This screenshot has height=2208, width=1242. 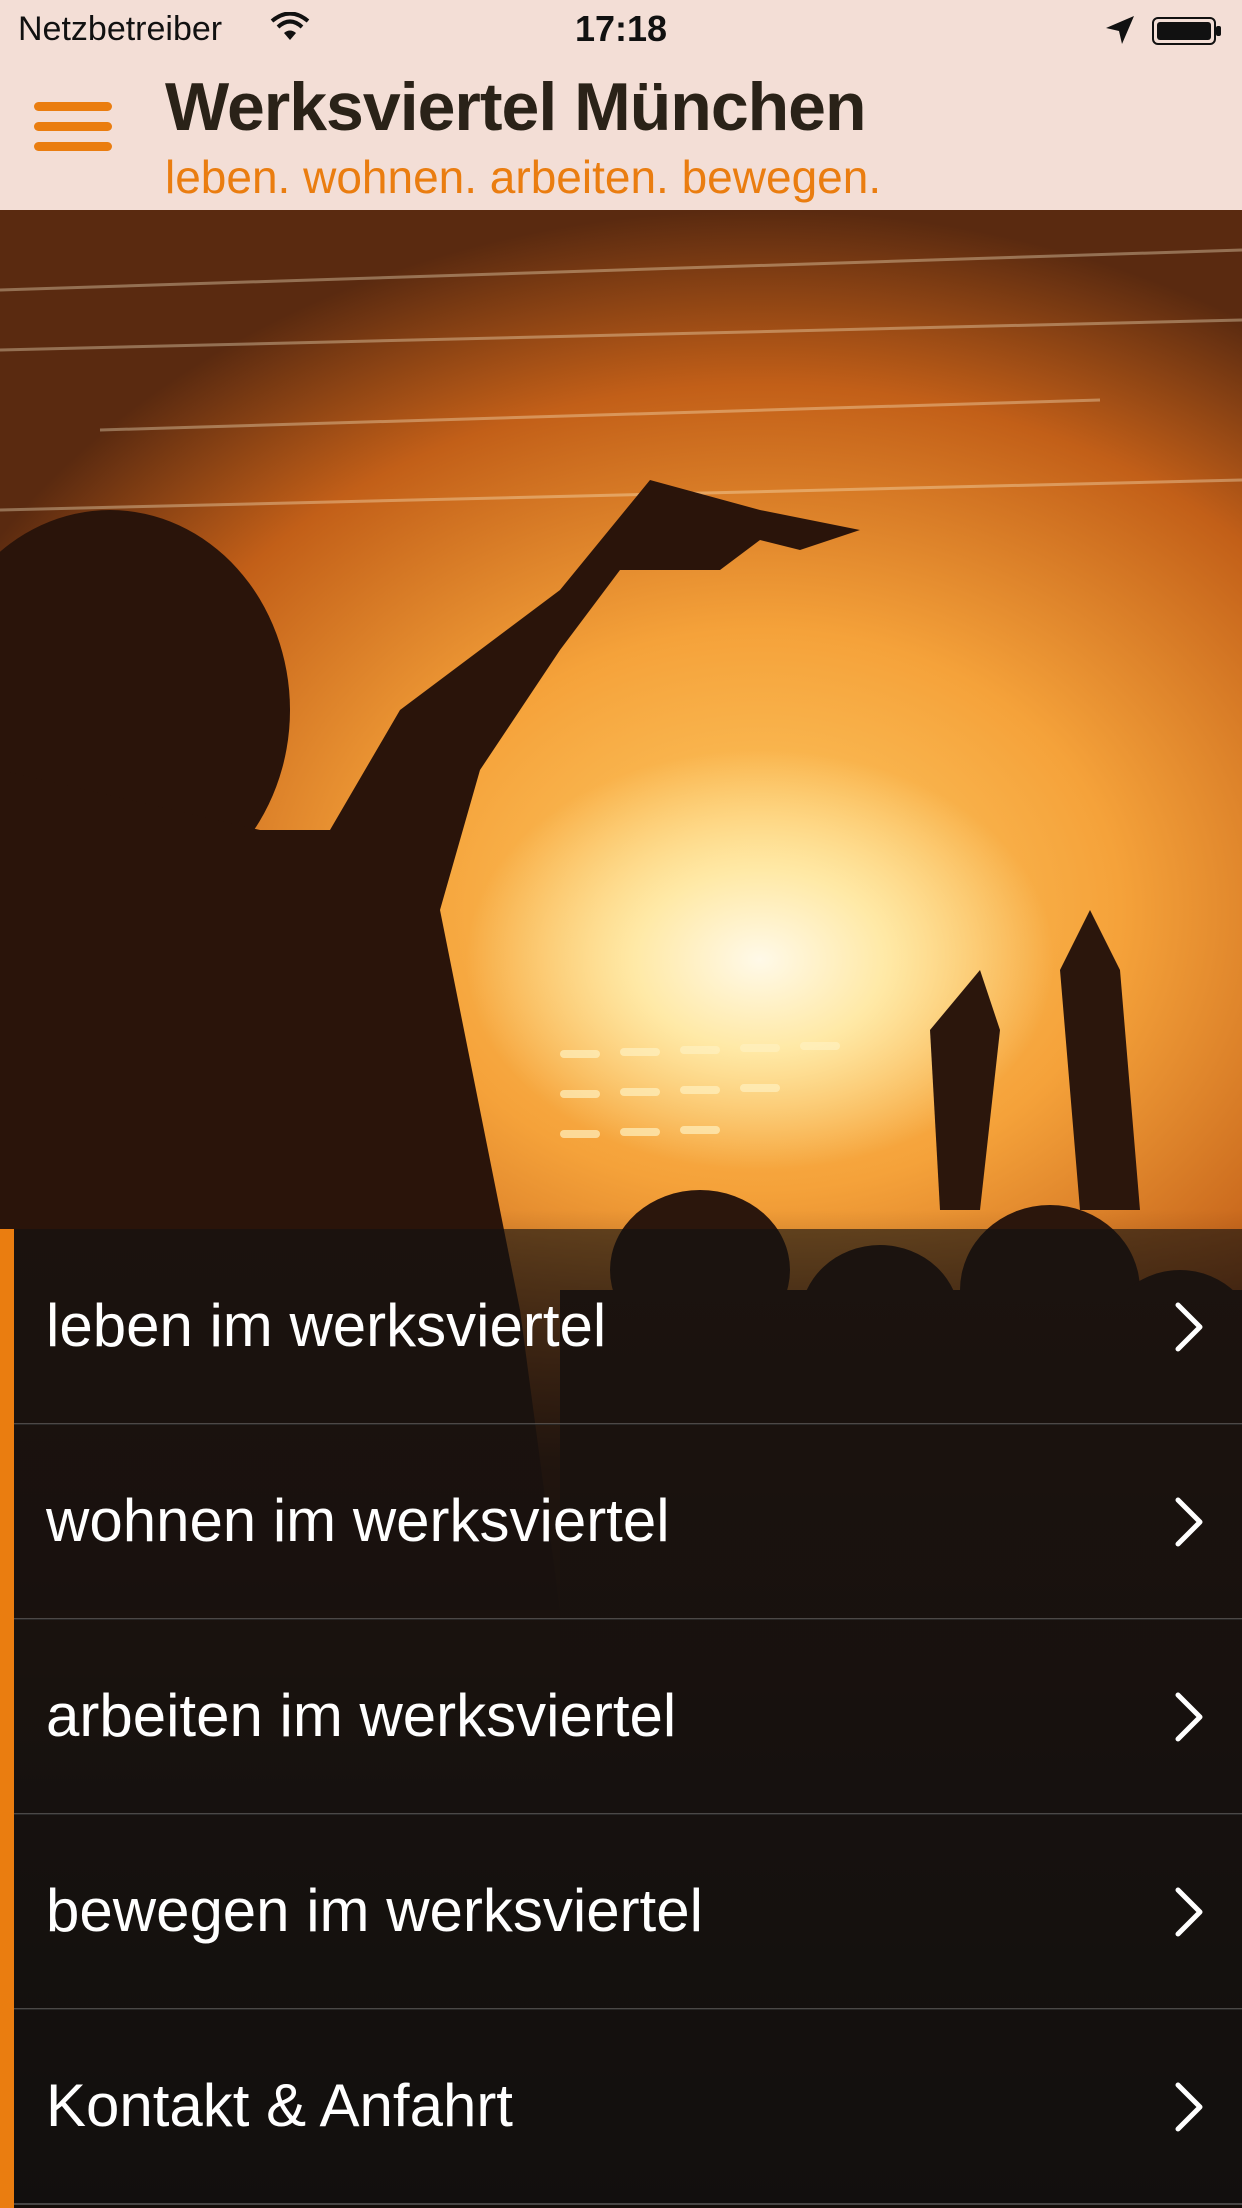 I want to click on battery-icon, so click(x=1186, y=31).